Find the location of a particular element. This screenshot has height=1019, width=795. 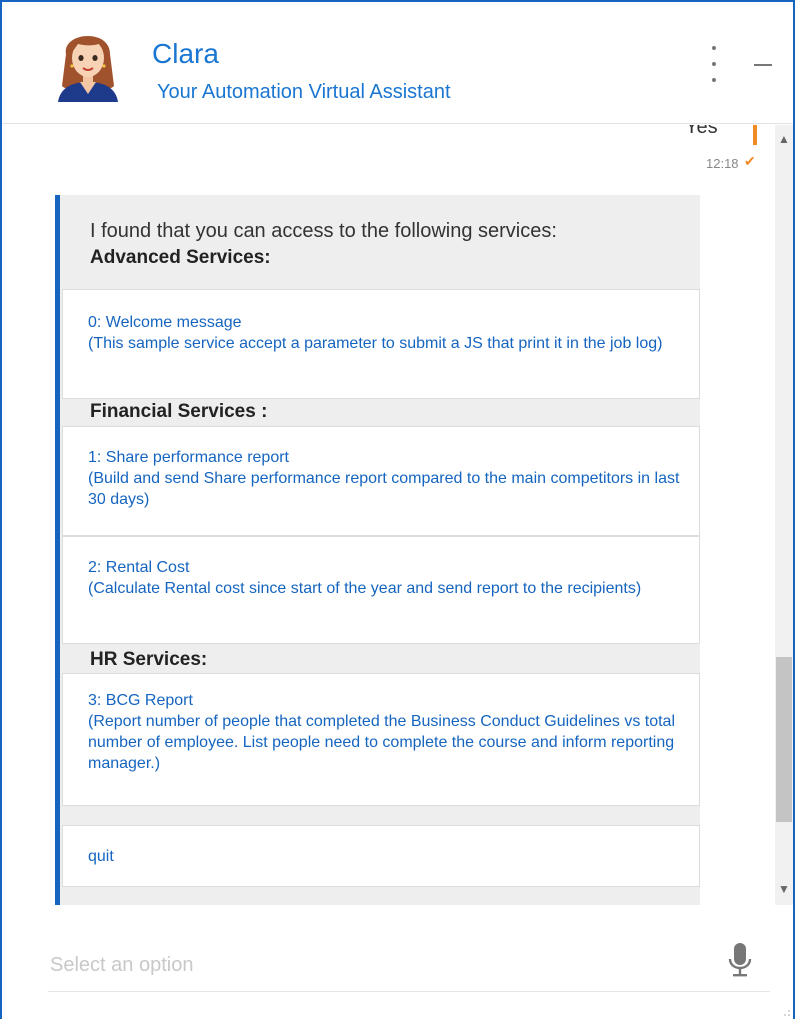

message-input is located at coordinates (380, 965).